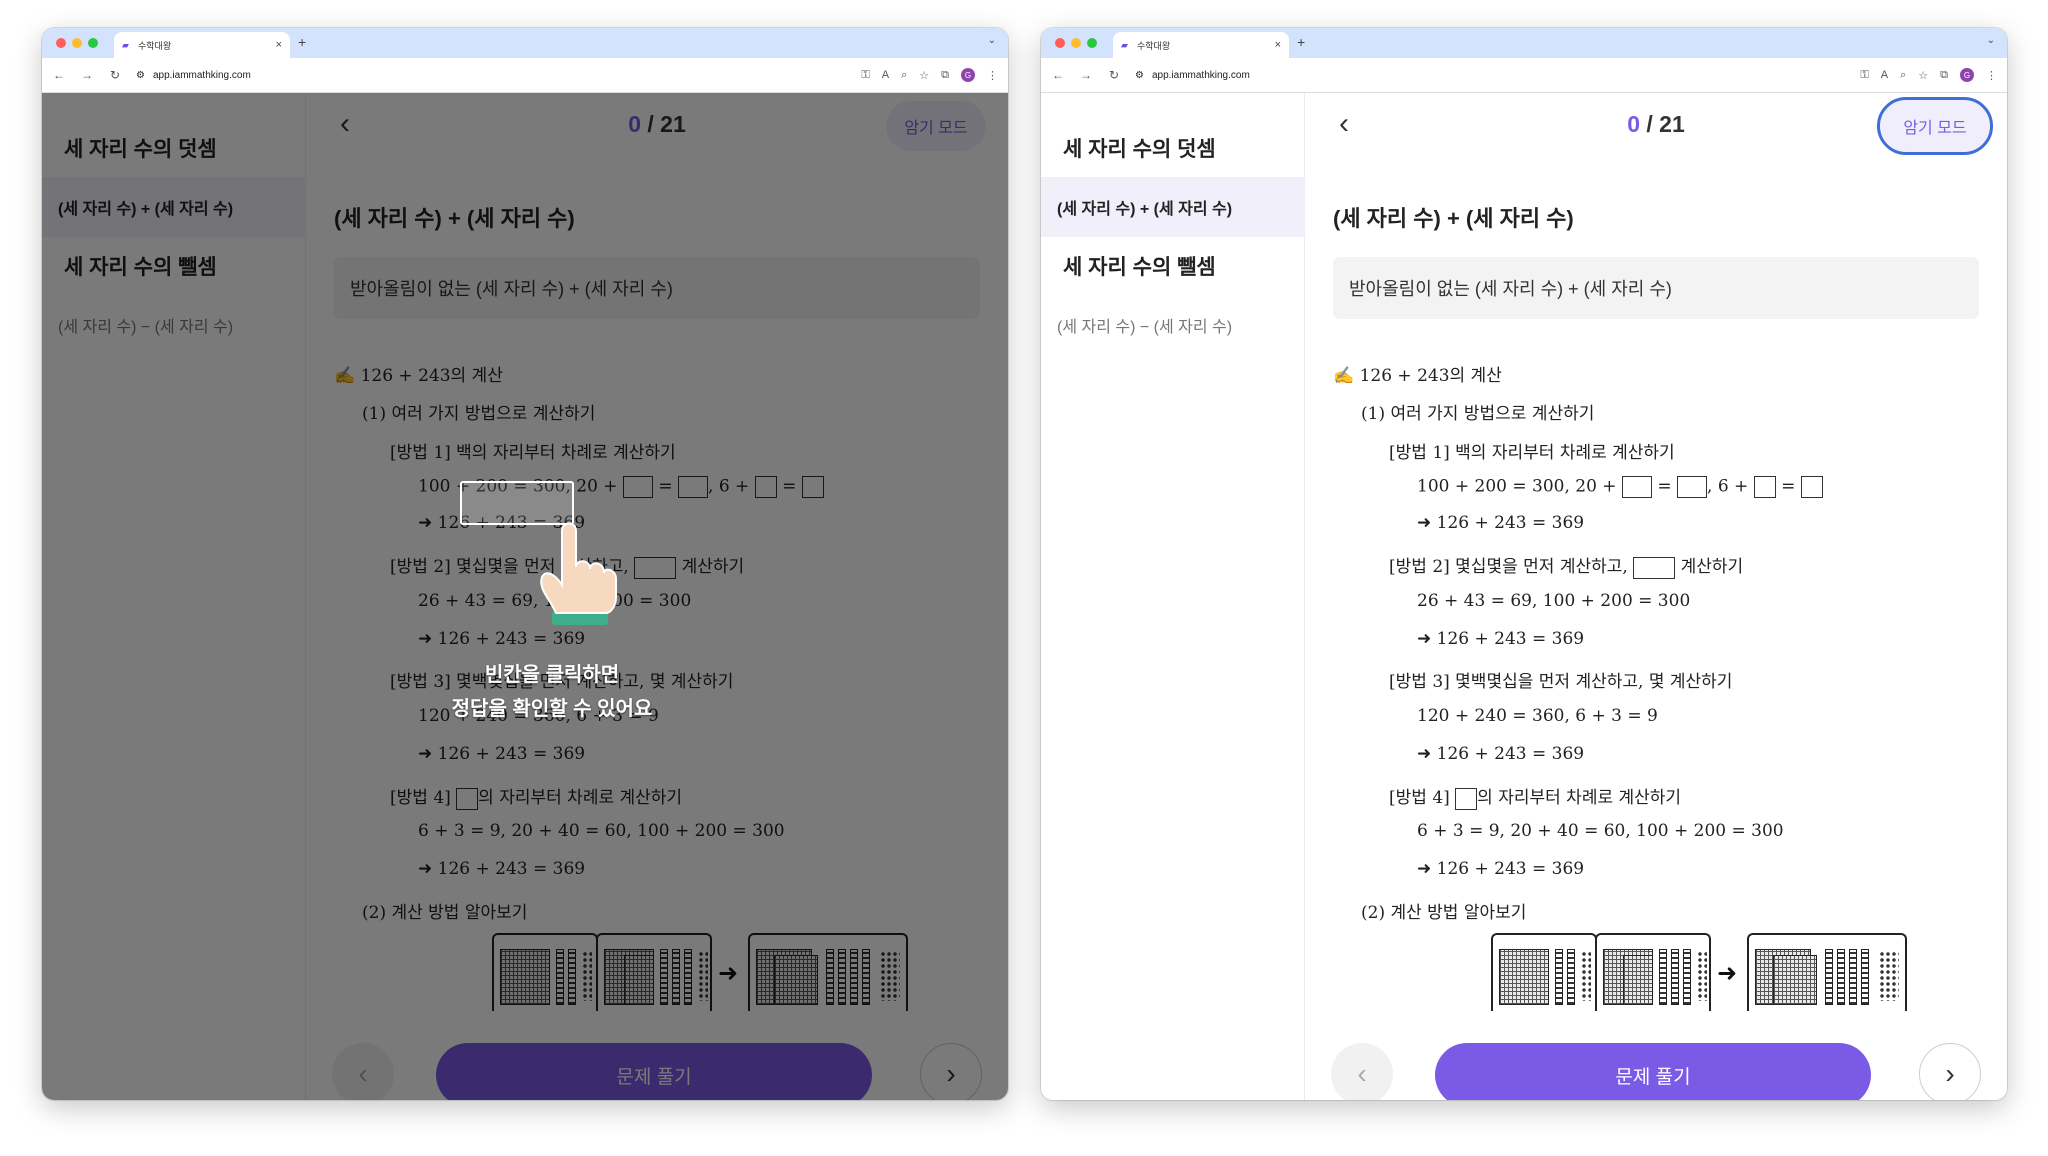  What do you see at coordinates (1510, 289) in the screenshot?
I see `problem-subtitle: 받아올림이 없는 (세 자리 수) + (세 자리 수)` at bounding box center [1510, 289].